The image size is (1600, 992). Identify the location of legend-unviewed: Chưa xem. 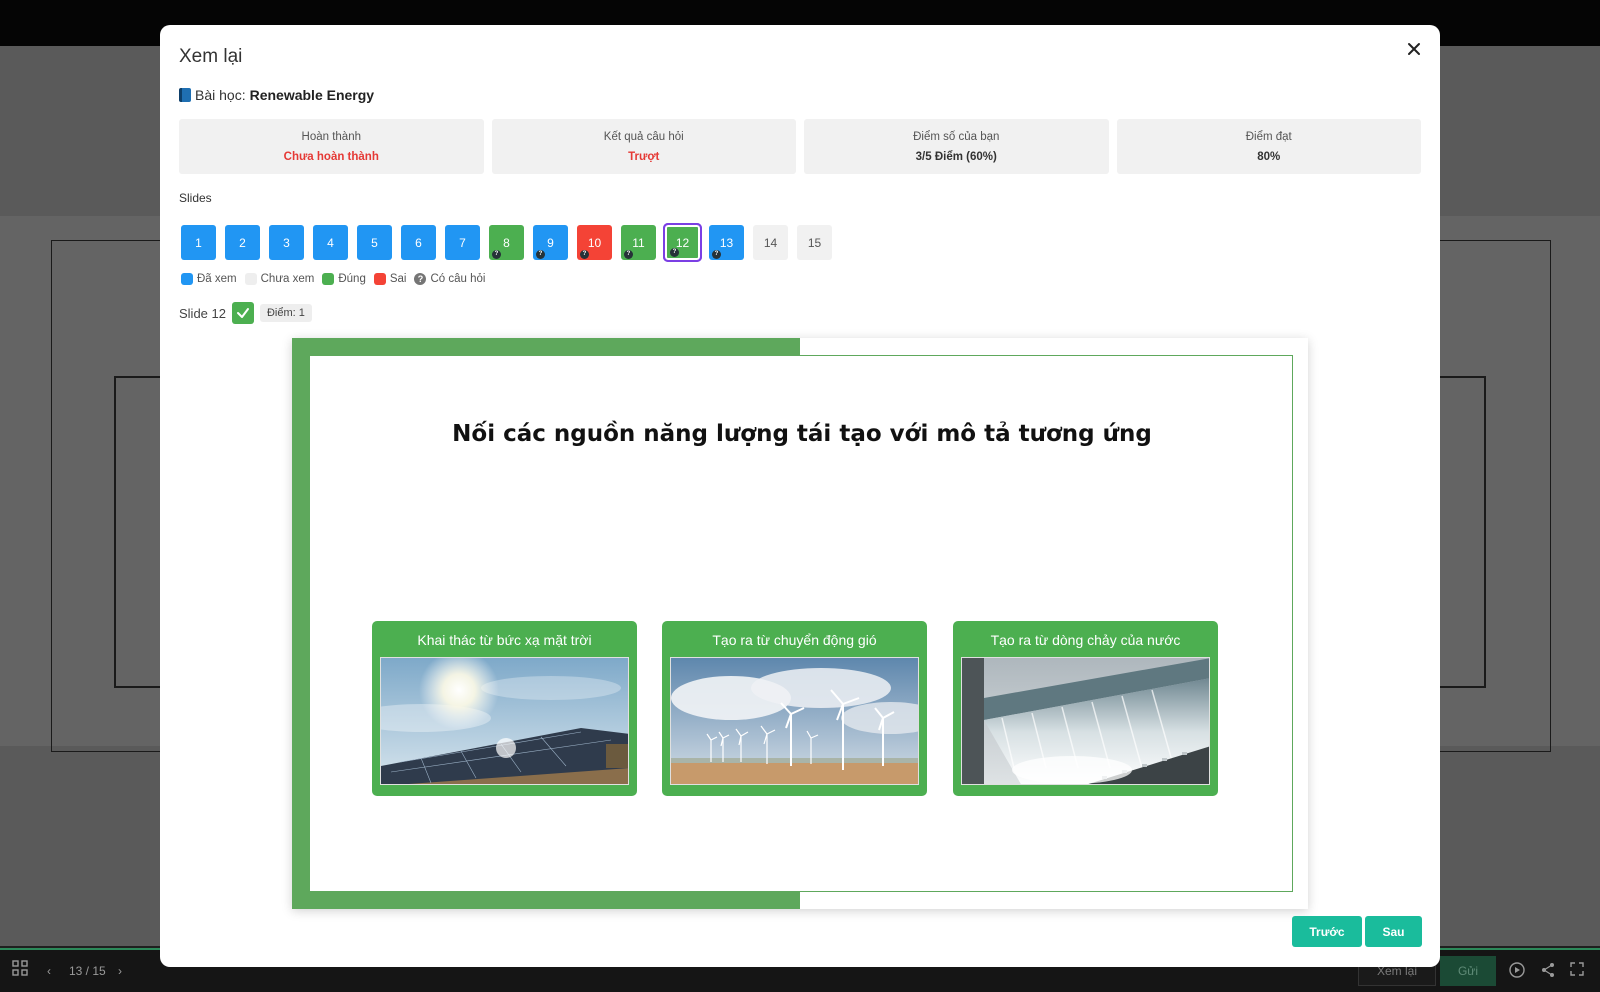
(279, 279).